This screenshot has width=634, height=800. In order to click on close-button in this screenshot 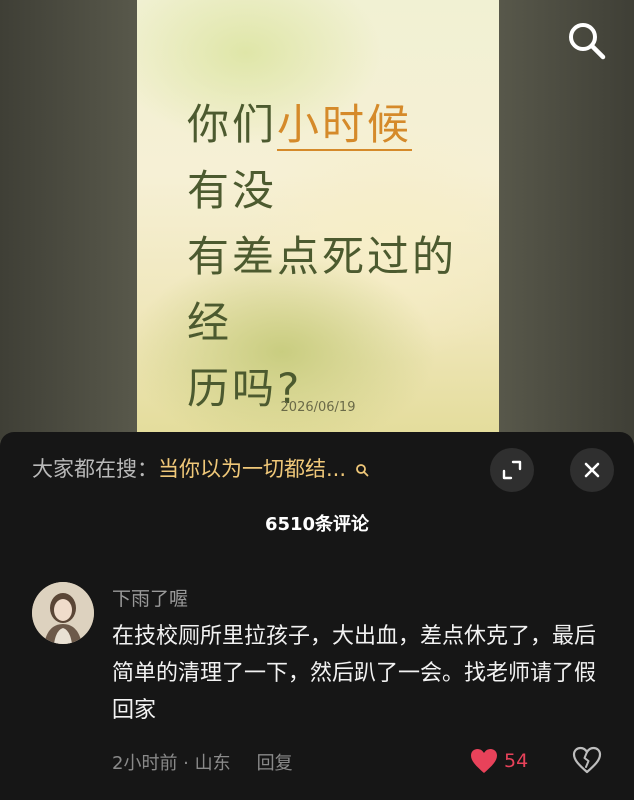, I will do `click(592, 470)`.